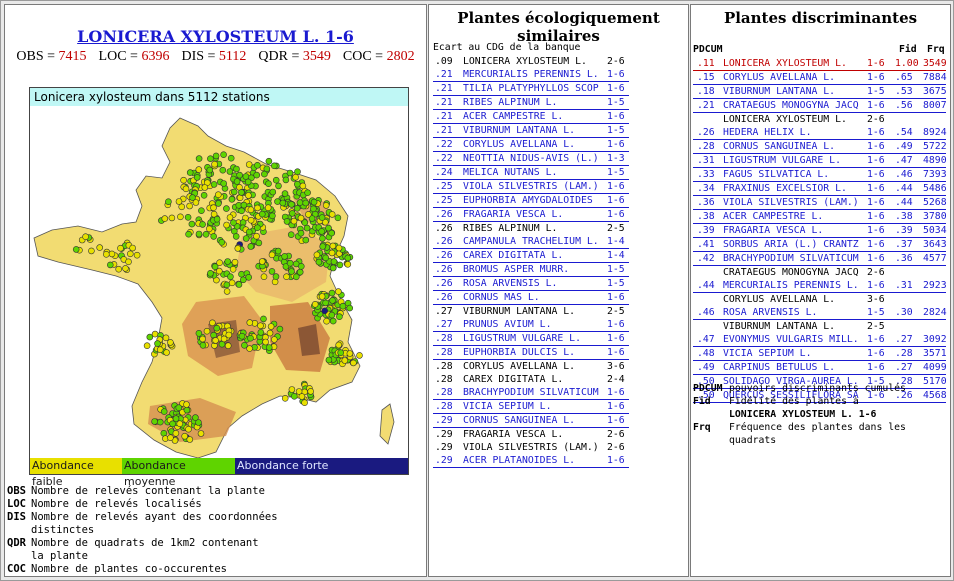 This screenshot has height=581, width=954. I want to click on similar-row: .21 VIBURNUM LANTANA L. 1-5, so click(531, 131).